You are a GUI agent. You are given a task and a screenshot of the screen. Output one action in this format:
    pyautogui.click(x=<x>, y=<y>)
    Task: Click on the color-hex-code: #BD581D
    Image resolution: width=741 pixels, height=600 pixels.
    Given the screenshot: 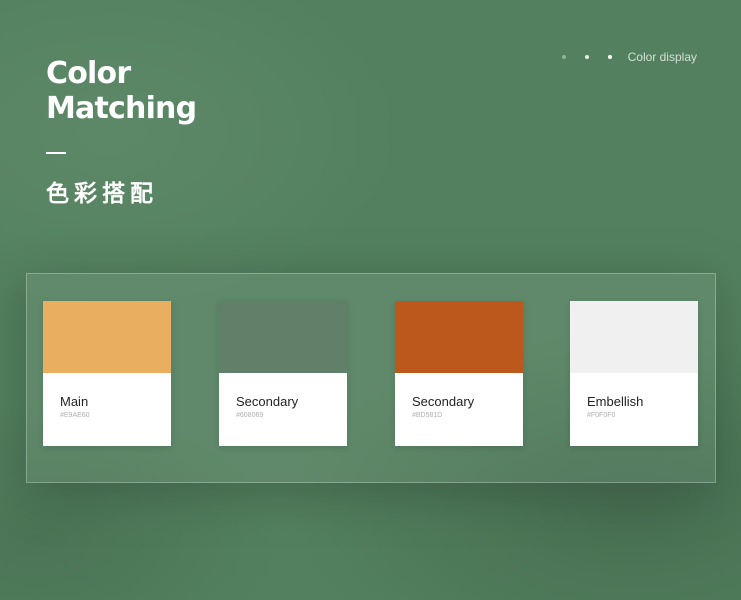 What is the action you would take?
    pyautogui.click(x=427, y=415)
    